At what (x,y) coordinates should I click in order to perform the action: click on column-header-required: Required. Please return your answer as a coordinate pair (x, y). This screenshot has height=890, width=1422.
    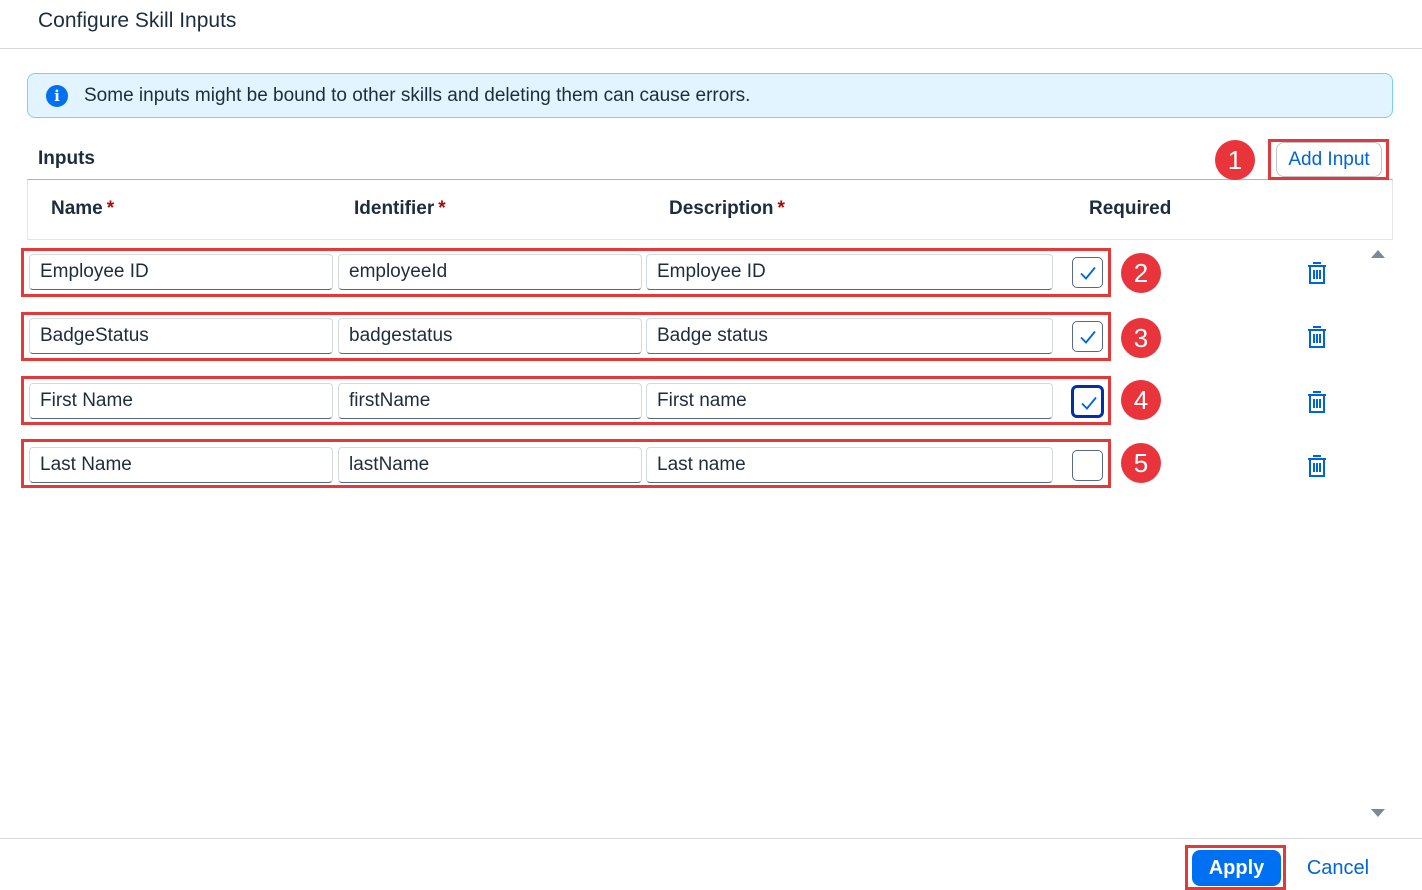
    Looking at the image, I should click on (1130, 208).